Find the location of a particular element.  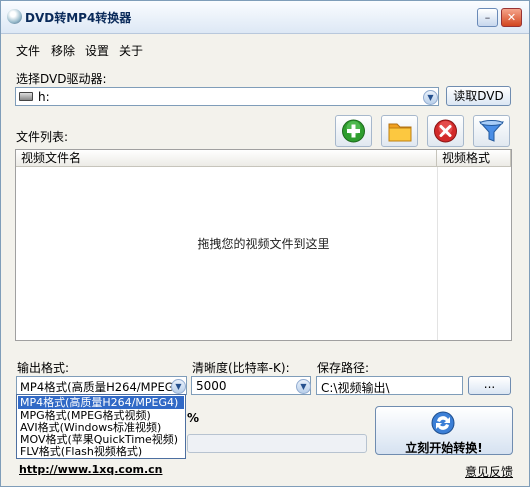

format-option: FLV格式(Flash视频格式) is located at coordinates (101, 451).